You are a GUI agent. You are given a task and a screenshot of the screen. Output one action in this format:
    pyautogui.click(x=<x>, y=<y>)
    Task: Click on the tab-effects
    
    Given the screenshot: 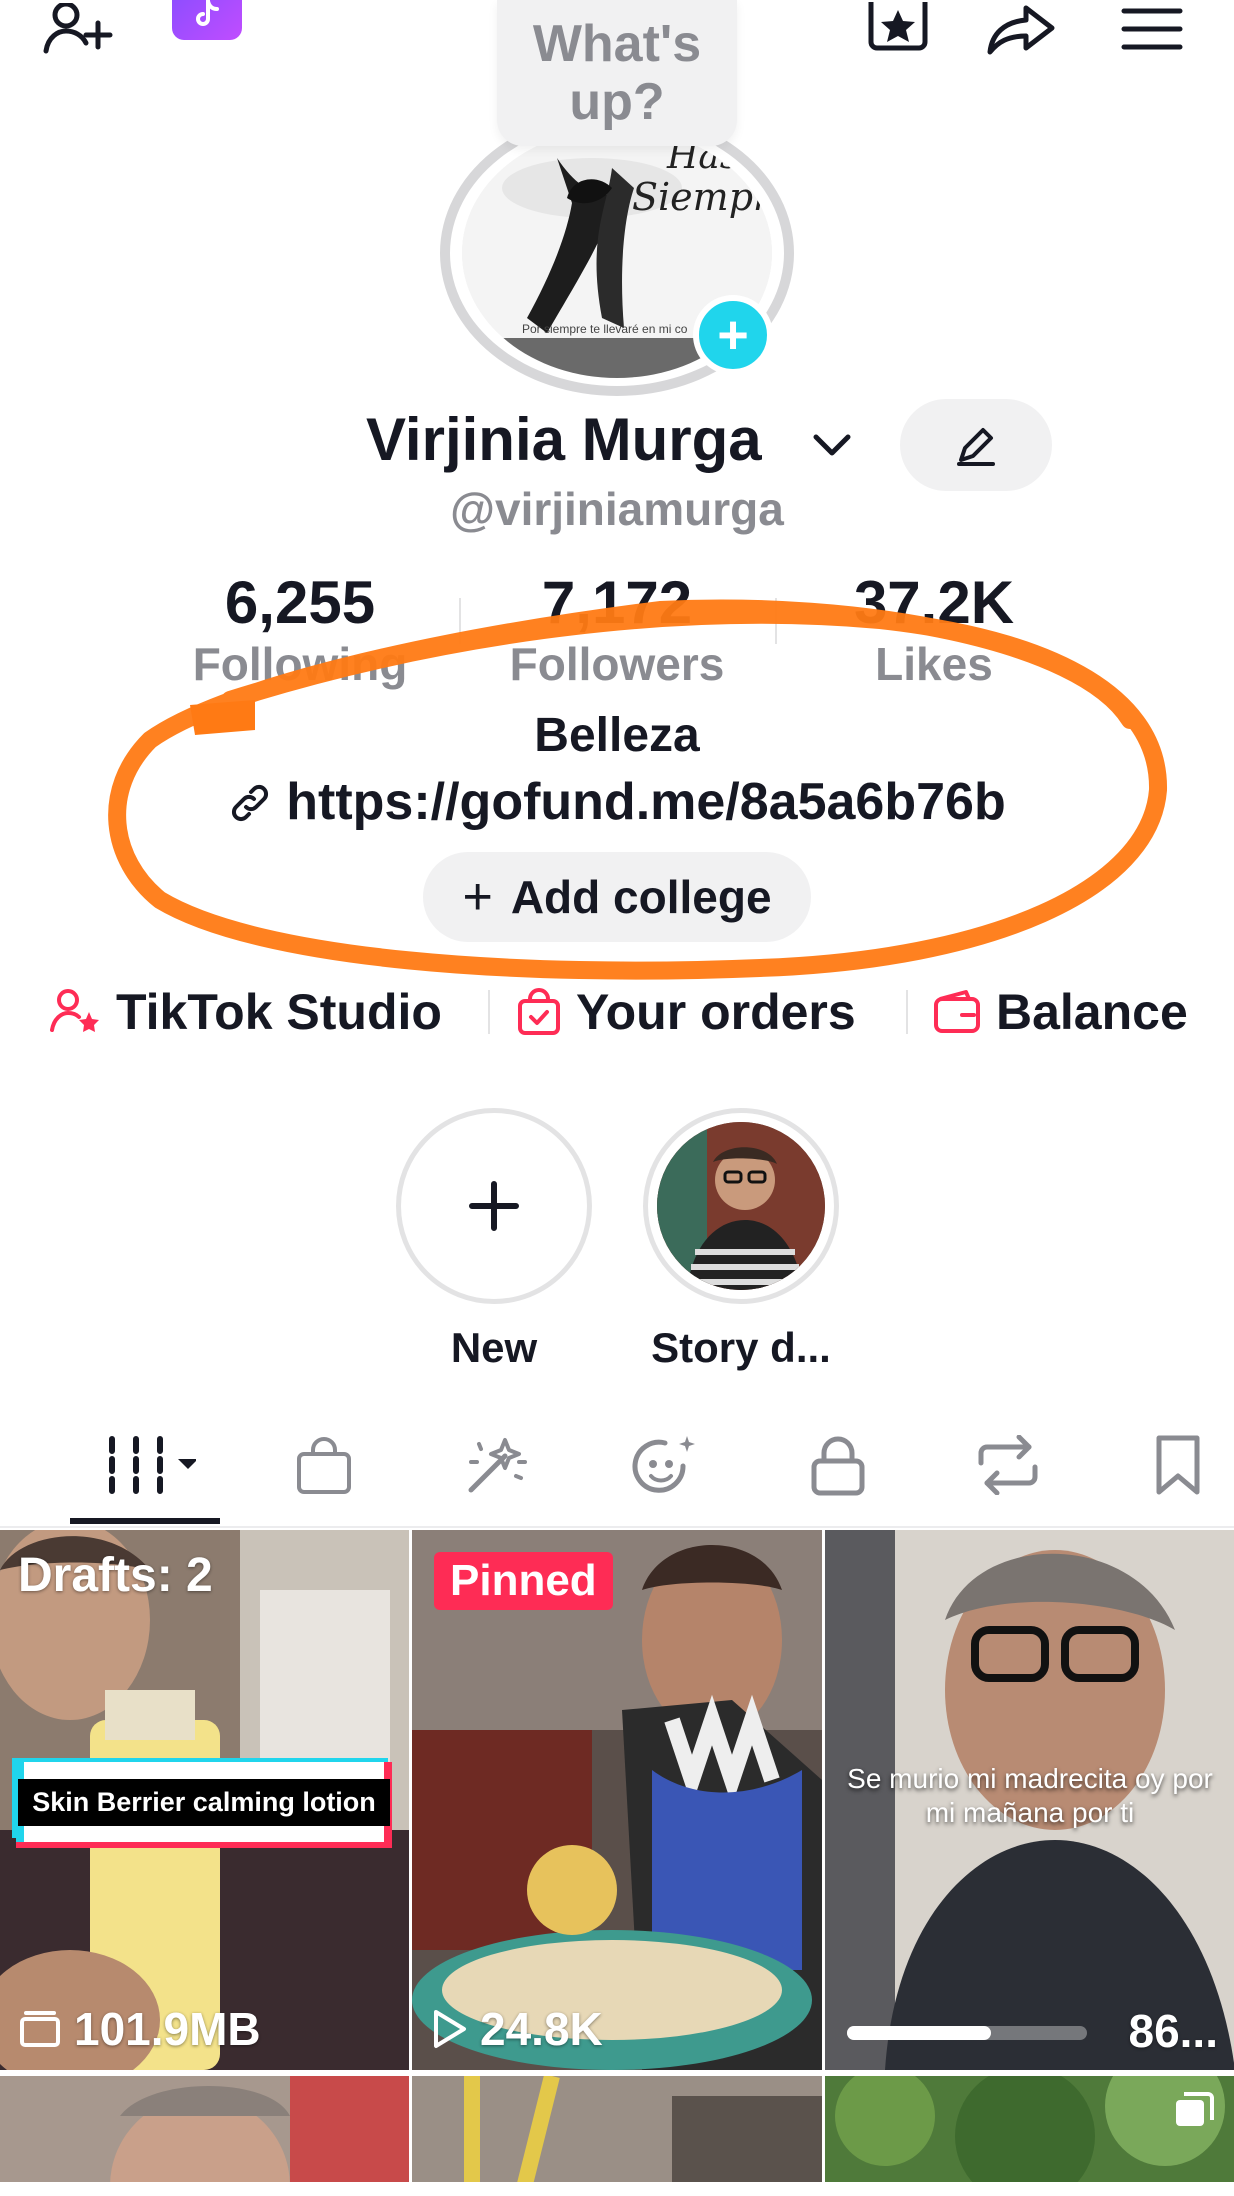 What is the action you would take?
    pyautogui.click(x=496, y=1465)
    